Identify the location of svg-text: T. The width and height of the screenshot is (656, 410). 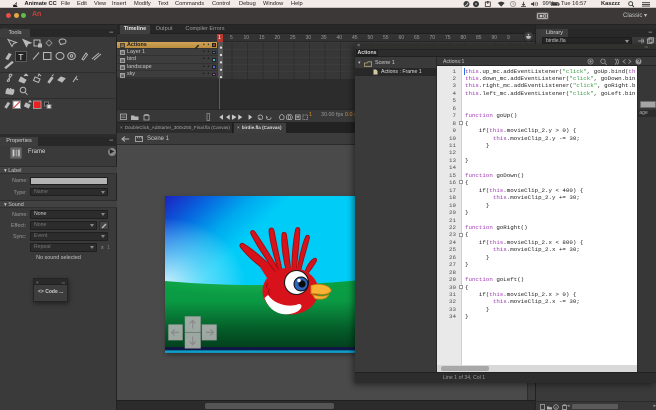
(20, 56).